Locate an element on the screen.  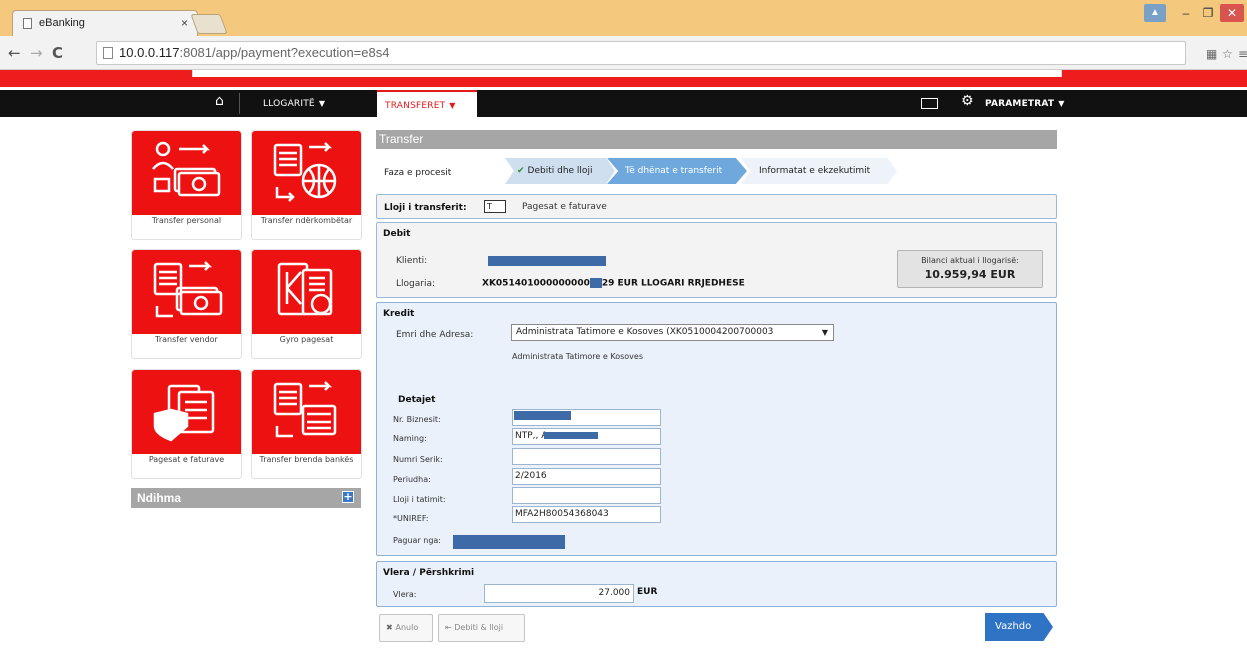
nav-parametrat: PARAMETRAT ▼ is located at coordinates (1025, 103).